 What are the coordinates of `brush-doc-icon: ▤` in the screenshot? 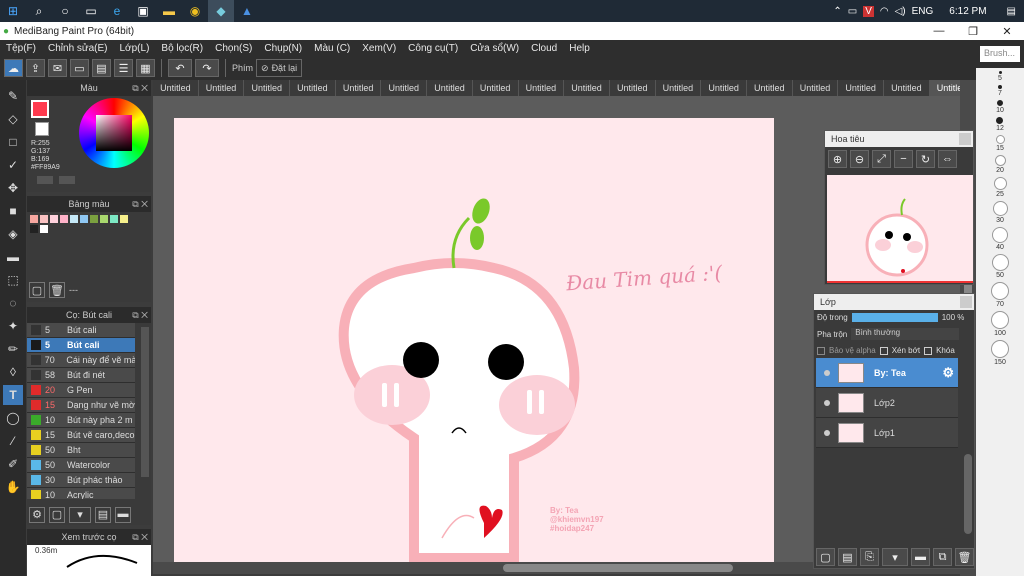 It's located at (103, 515).